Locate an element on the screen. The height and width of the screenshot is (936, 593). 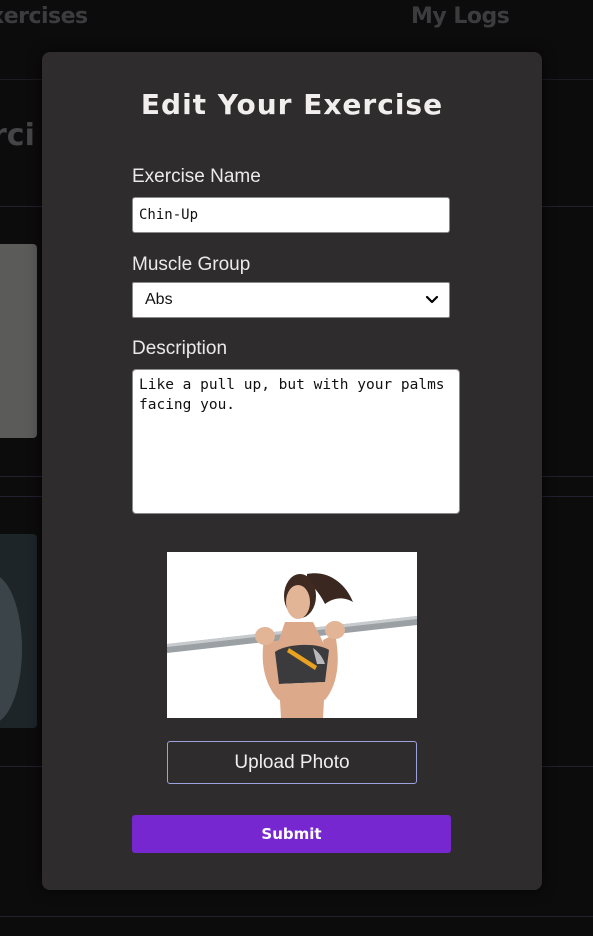
exercise-name-input is located at coordinates (291, 215).